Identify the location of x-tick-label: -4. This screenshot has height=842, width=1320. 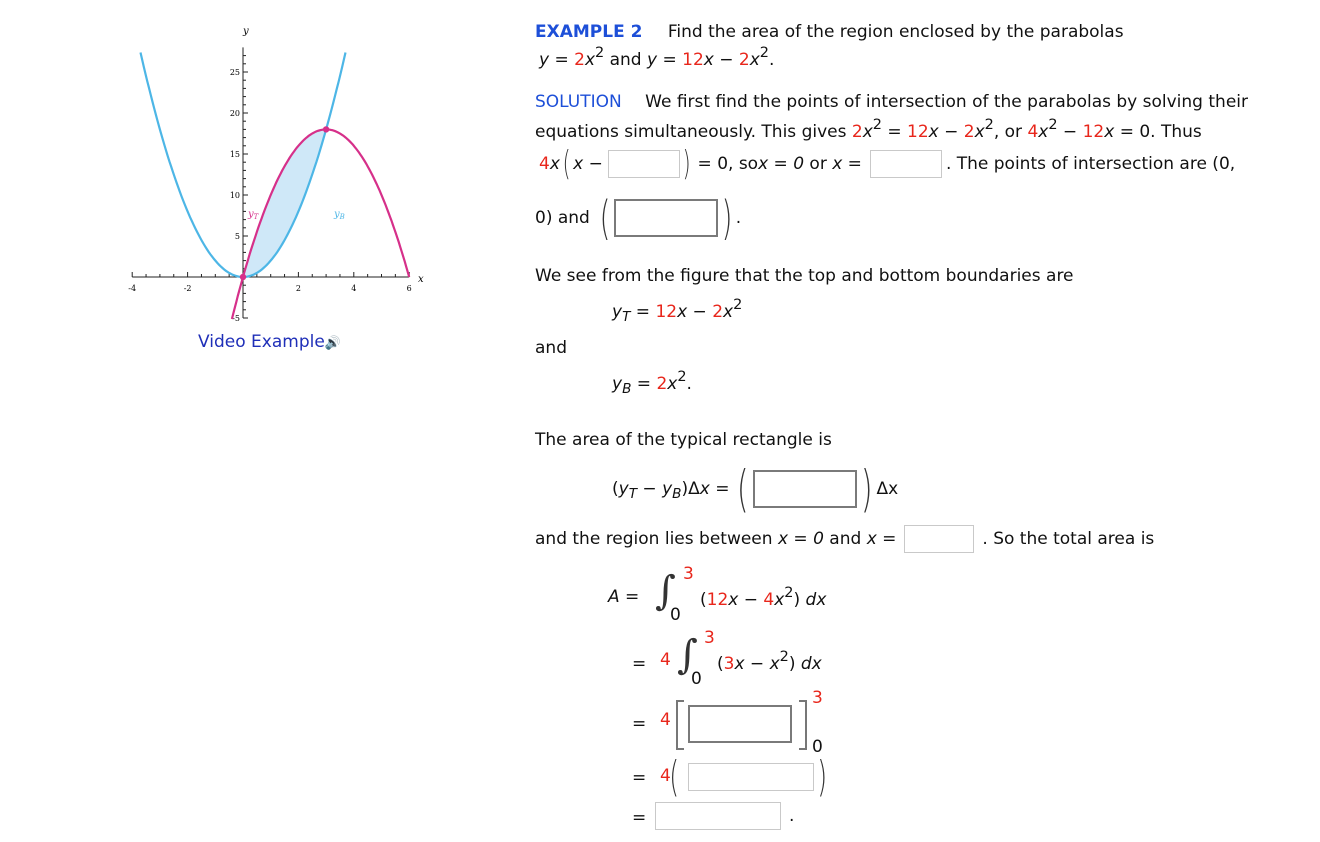
(132, 288).